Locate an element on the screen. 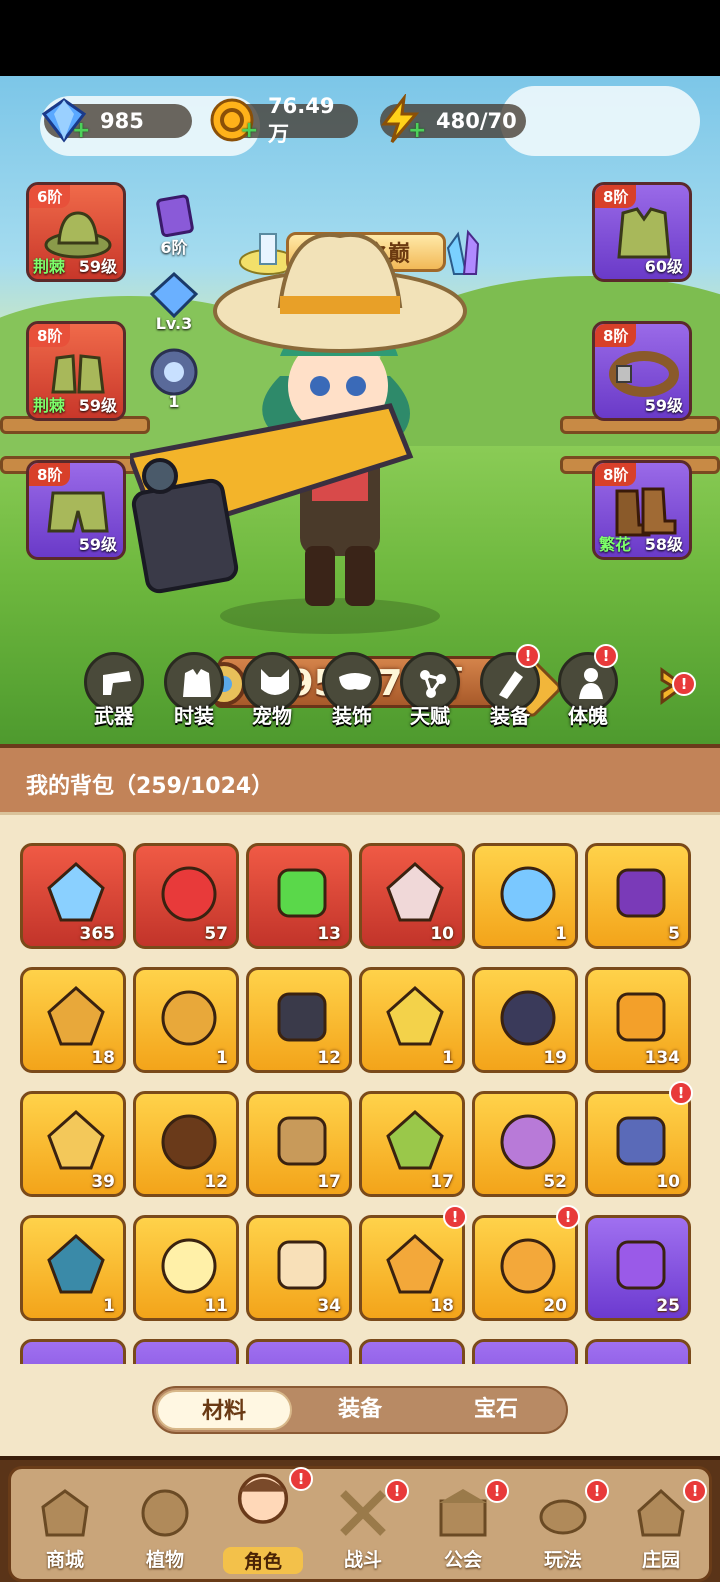  func-pet: 宠物 is located at coordinates (272, 697).